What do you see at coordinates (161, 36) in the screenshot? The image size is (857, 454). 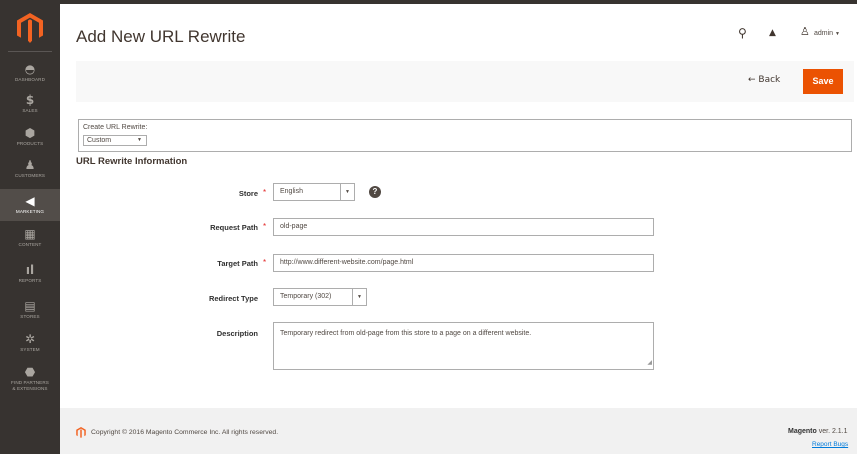 I see `page-title: Add New URL Rewrite` at bounding box center [161, 36].